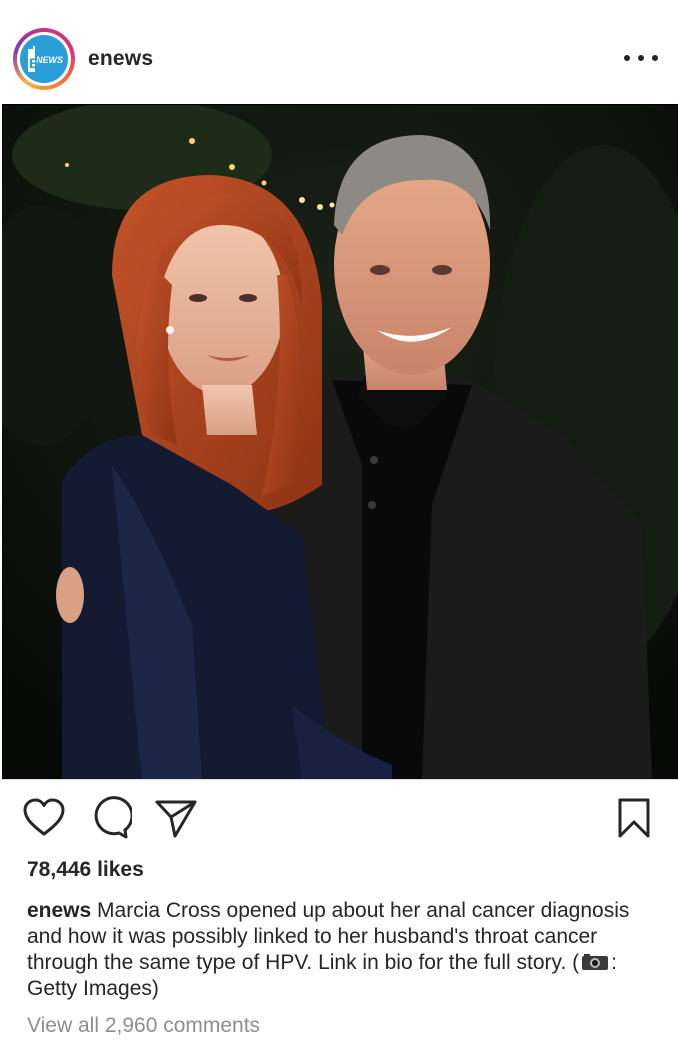 This screenshot has height=1044, width=678. I want to click on enews-logo: NEWS E, so click(45, 59).